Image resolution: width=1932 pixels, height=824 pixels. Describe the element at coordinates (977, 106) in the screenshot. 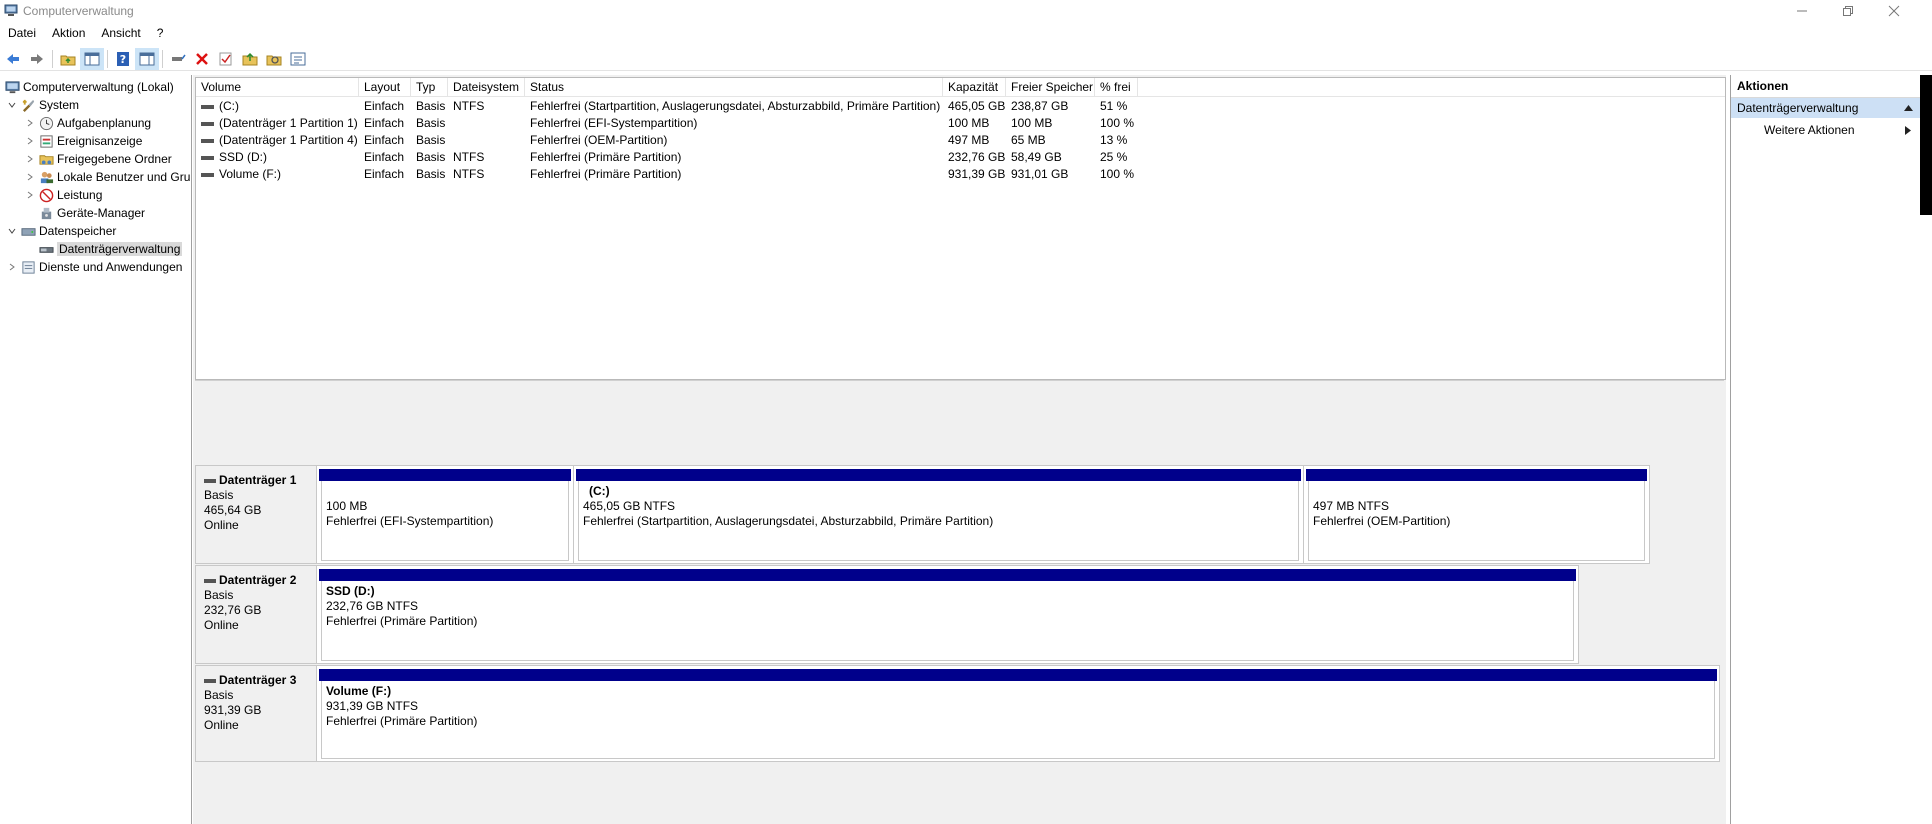

I see `cell-kapazitaet: 465,05 GB` at that location.